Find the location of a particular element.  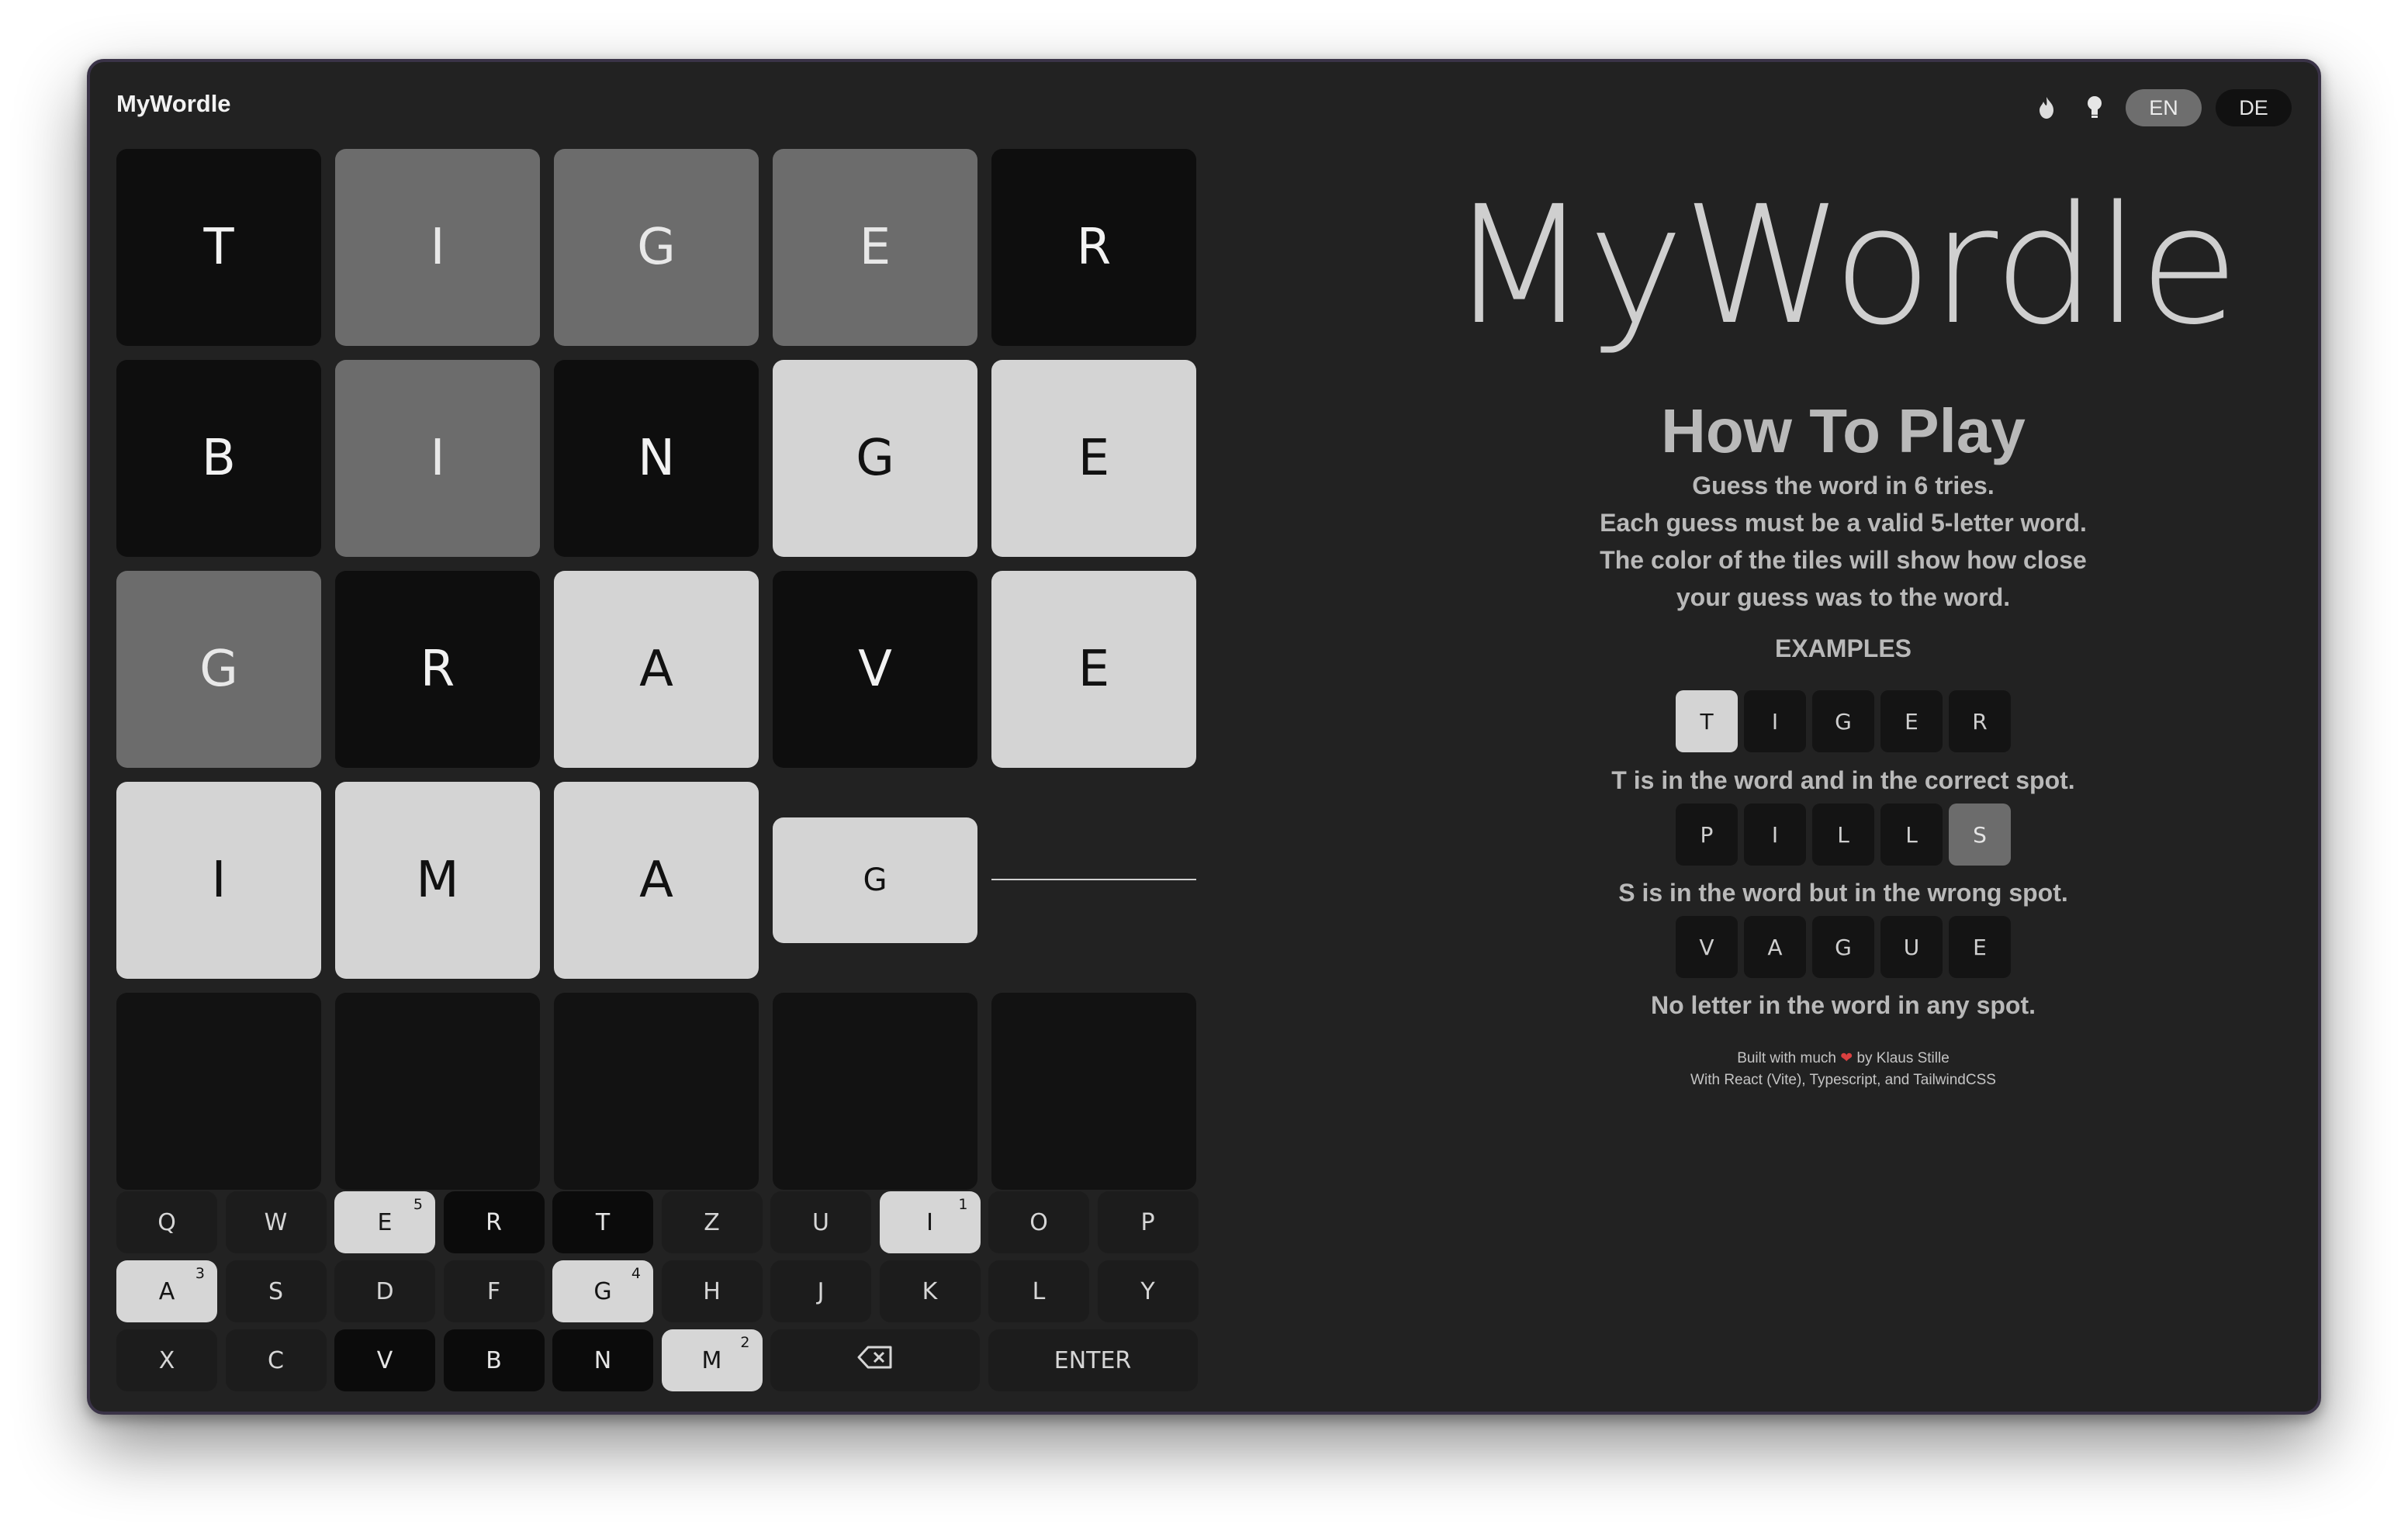

example-tile: G is located at coordinates (1843, 721).